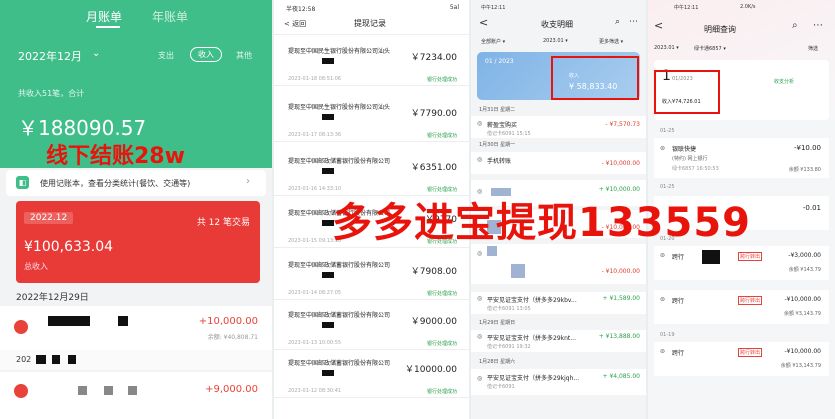 Image resolution: width=835 pixels, height=419 pixels. I want to click on list-item: +10,000.00 余额: ¥40,808.71, so click(136, 328).